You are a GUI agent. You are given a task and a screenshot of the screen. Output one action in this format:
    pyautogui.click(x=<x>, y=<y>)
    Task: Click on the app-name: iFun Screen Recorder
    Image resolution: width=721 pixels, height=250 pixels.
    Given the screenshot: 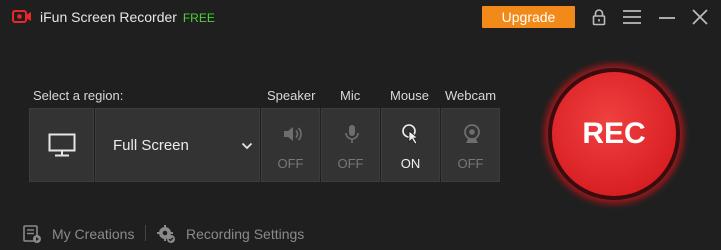 What is the action you would take?
    pyautogui.click(x=108, y=17)
    